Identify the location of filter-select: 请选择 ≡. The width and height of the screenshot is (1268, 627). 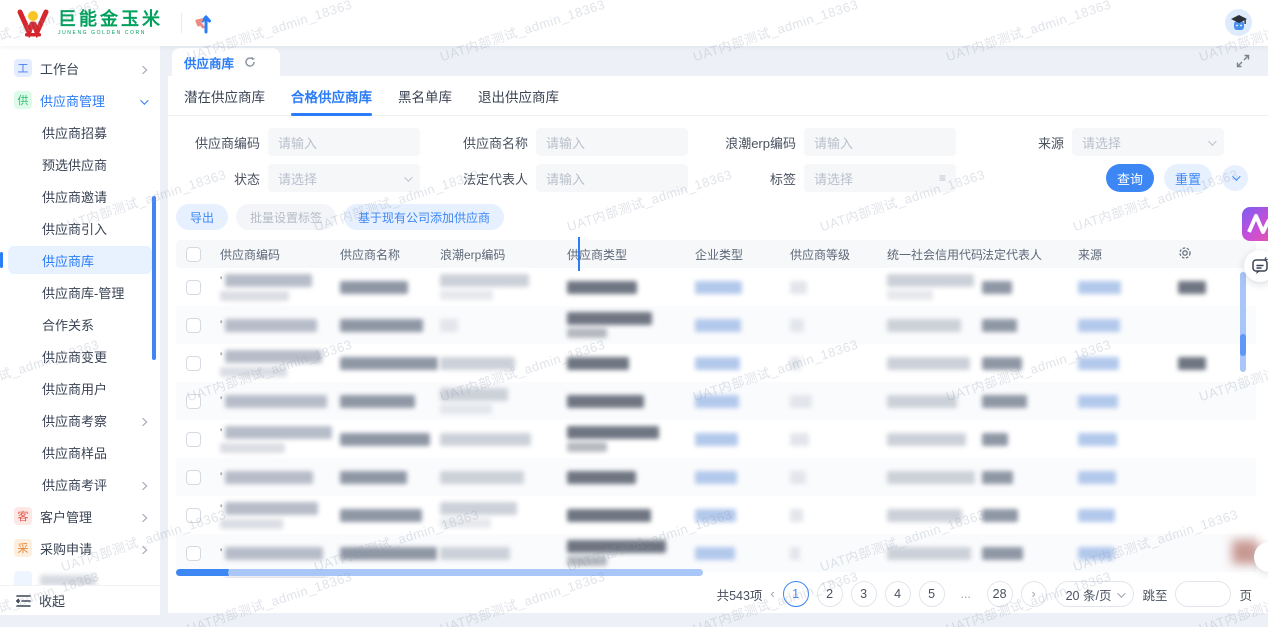
(880, 178).